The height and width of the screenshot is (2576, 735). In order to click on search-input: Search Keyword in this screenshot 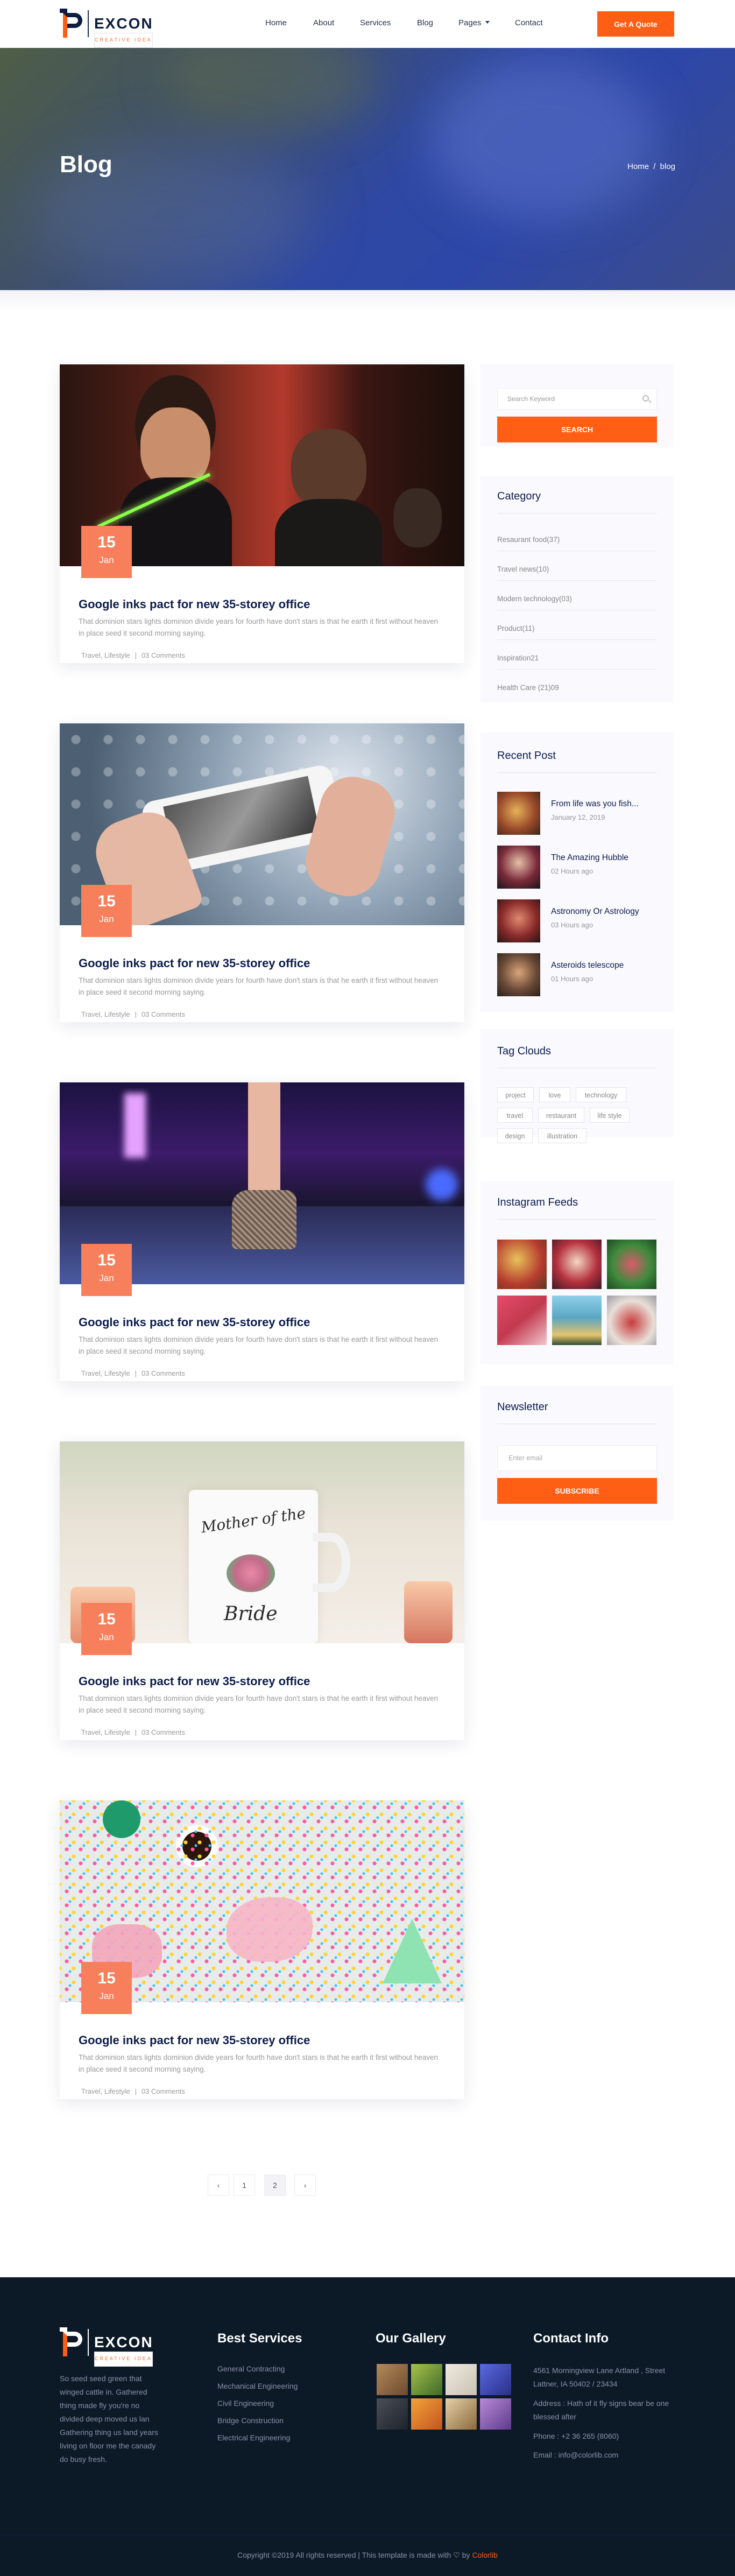, I will do `click(577, 399)`.